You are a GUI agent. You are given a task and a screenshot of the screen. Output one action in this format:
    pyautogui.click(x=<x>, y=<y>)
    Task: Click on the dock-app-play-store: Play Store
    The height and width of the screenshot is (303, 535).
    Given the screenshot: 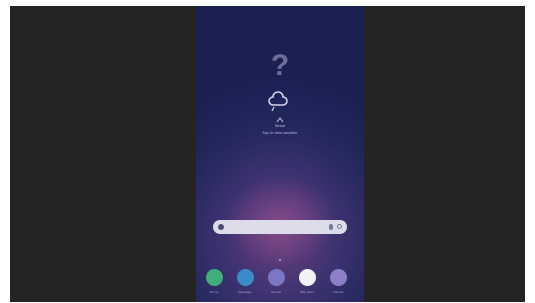 What is the action you would take?
    pyautogui.click(x=307, y=281)
    